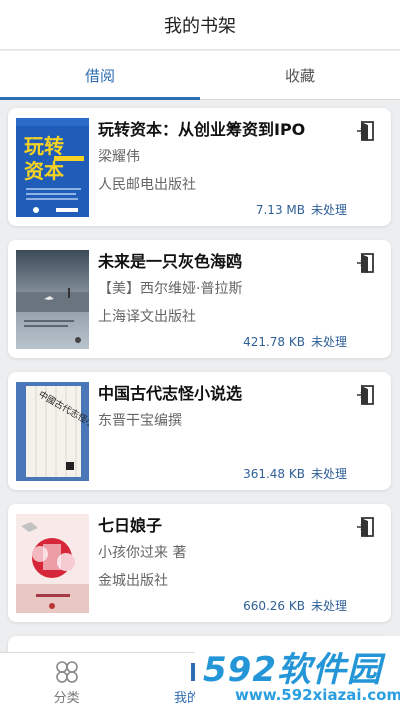 The image size is (400, 711). What do you see at coordinates (44, 171) in the screenshot?
I see `svg-text: 资本` at bounding box center [44, 171].